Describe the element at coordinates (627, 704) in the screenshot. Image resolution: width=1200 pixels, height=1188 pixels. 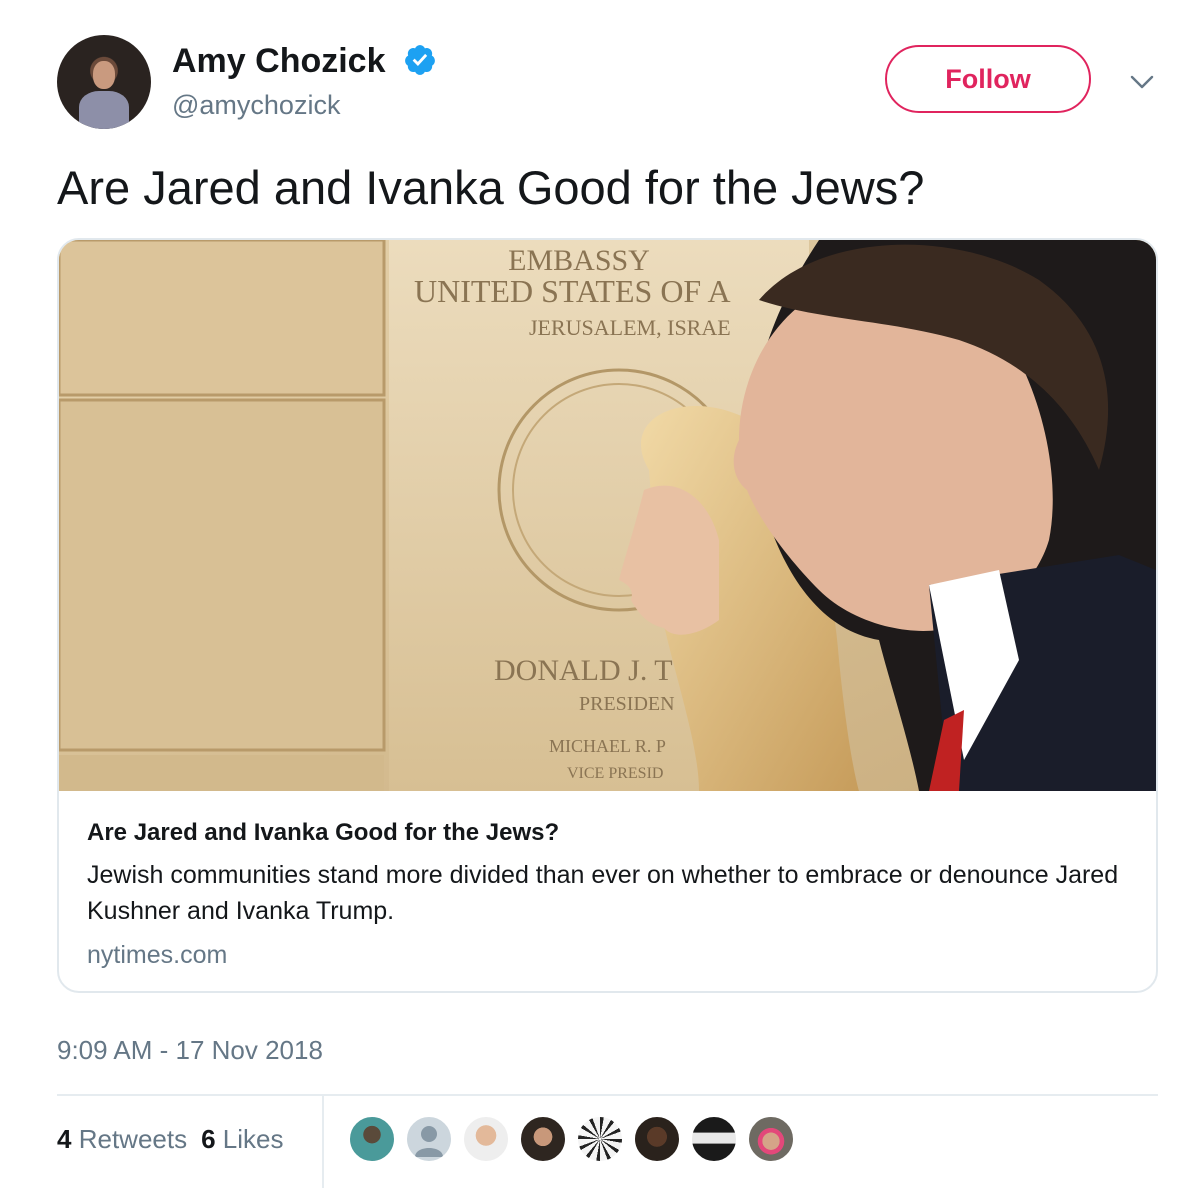
I see `plaque-line-5: PRESIDEN` at that location.